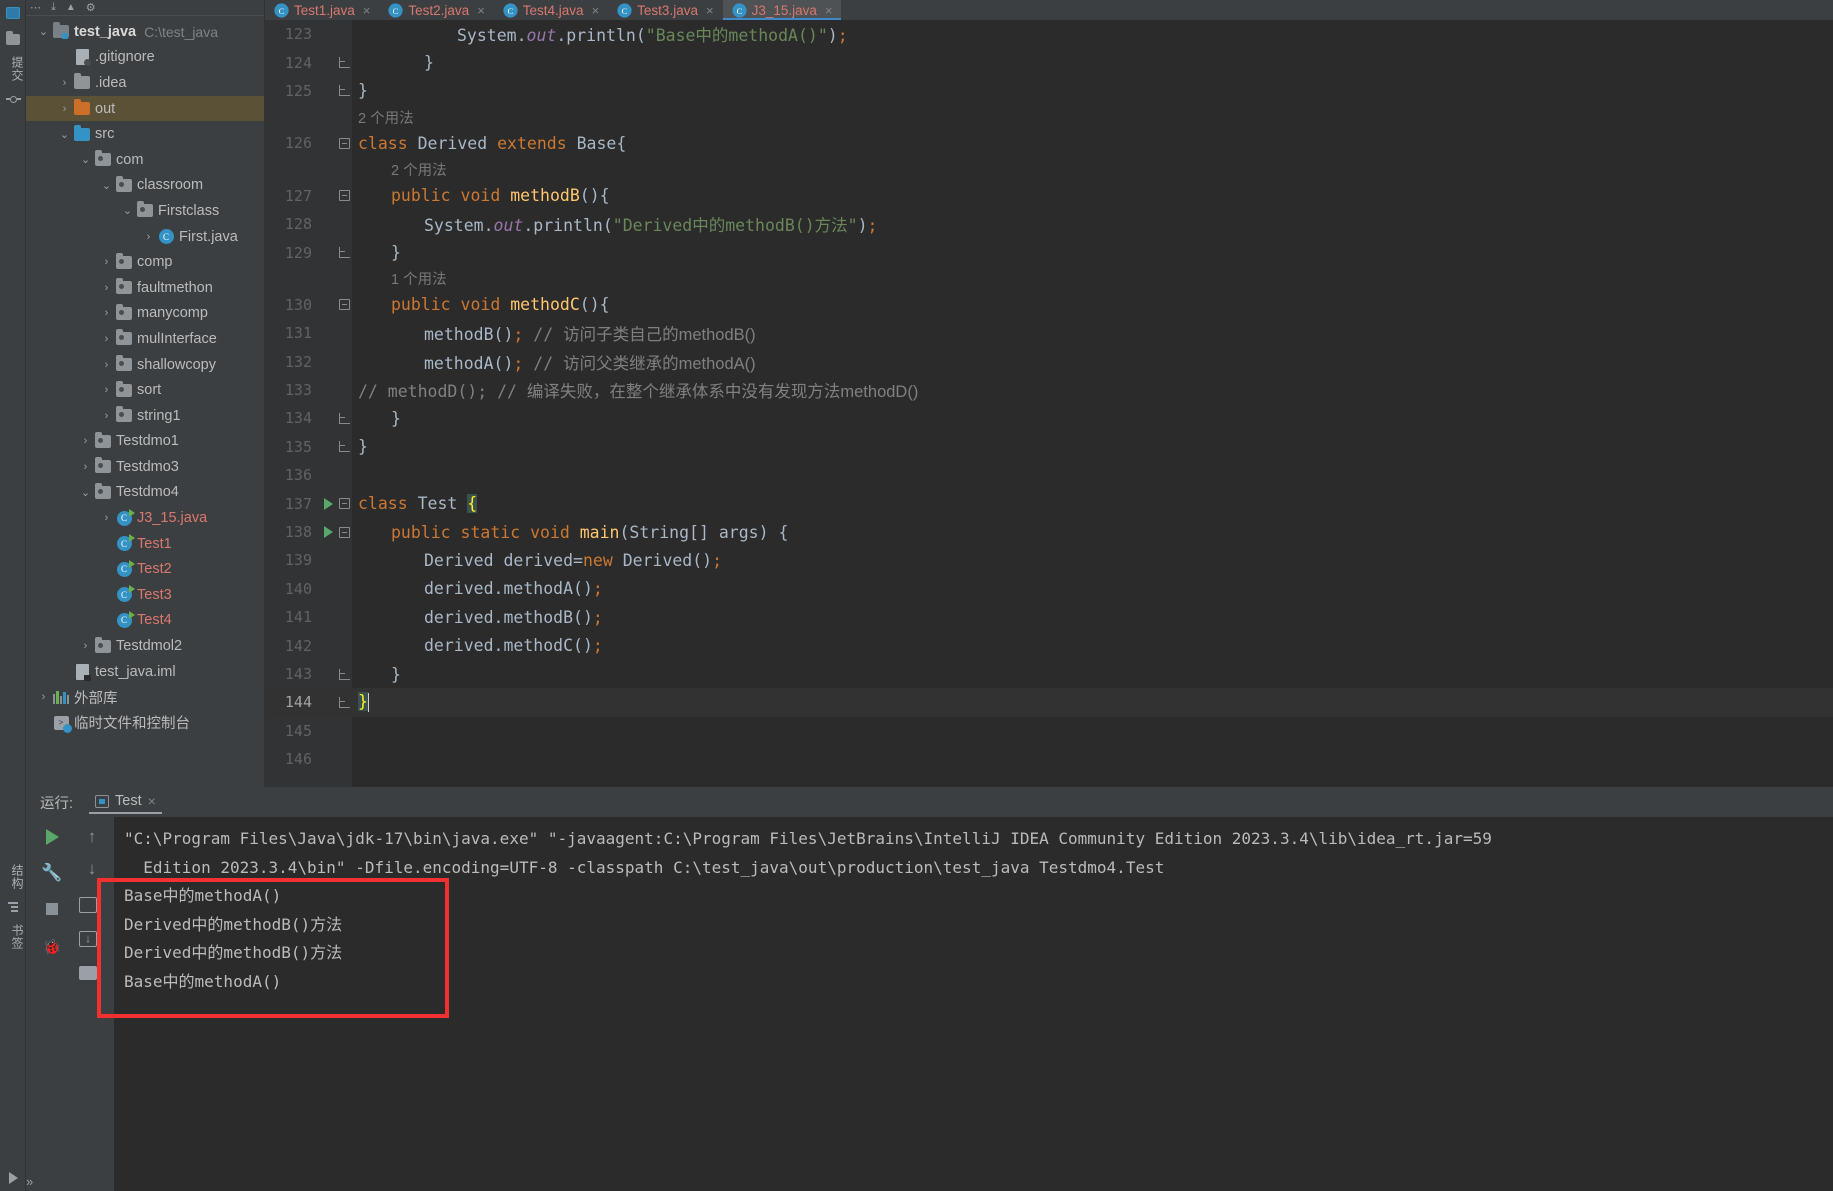  I want to click on tree-node-first-java: › C First.java, so click(145, 237).